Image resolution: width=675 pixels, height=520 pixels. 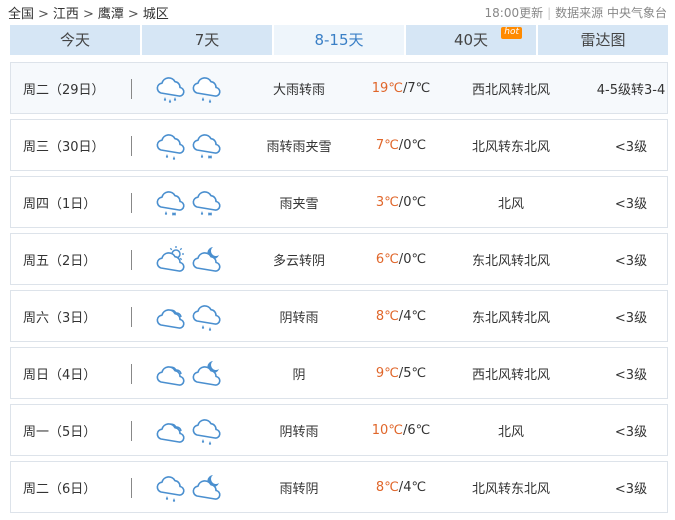 I want to click on temperature: 6℃/0℃, so click(x=401, y=259).